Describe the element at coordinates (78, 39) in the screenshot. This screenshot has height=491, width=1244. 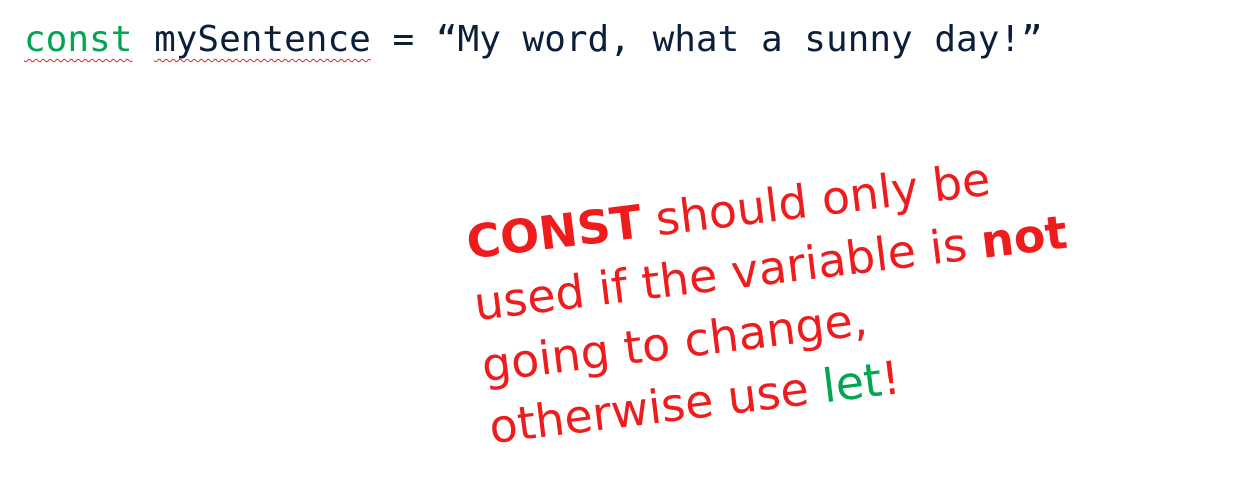
I see `const-keyword: const` at that location.